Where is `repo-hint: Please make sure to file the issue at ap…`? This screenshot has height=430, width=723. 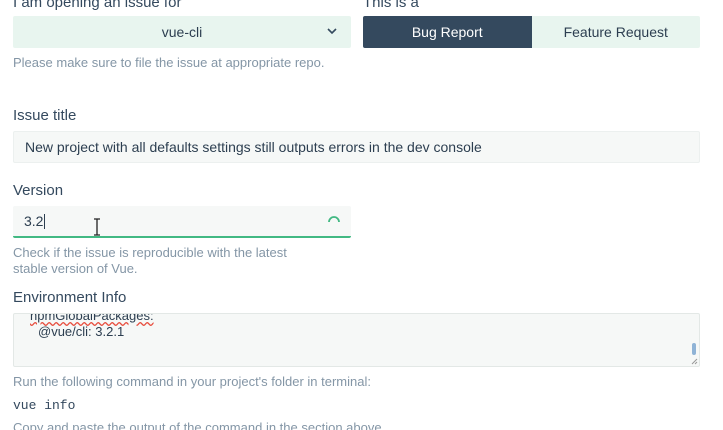
repo-hint: Please make sure to file the issue at ap… is located at coordinates (169, 62).